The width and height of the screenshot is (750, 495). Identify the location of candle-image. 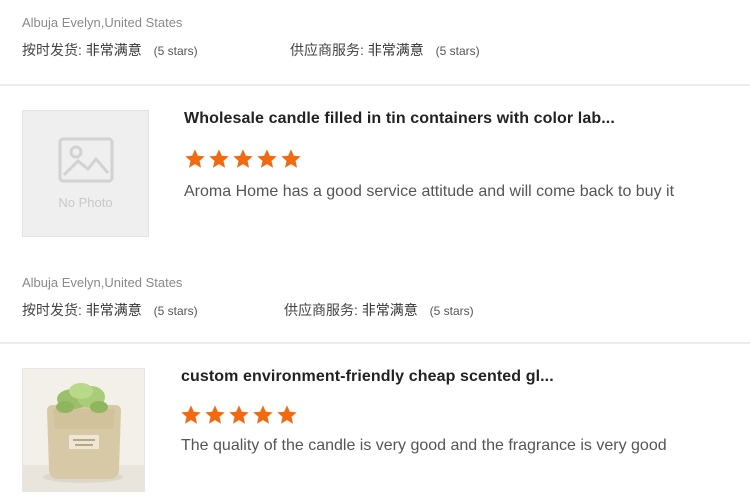
(83, 430).